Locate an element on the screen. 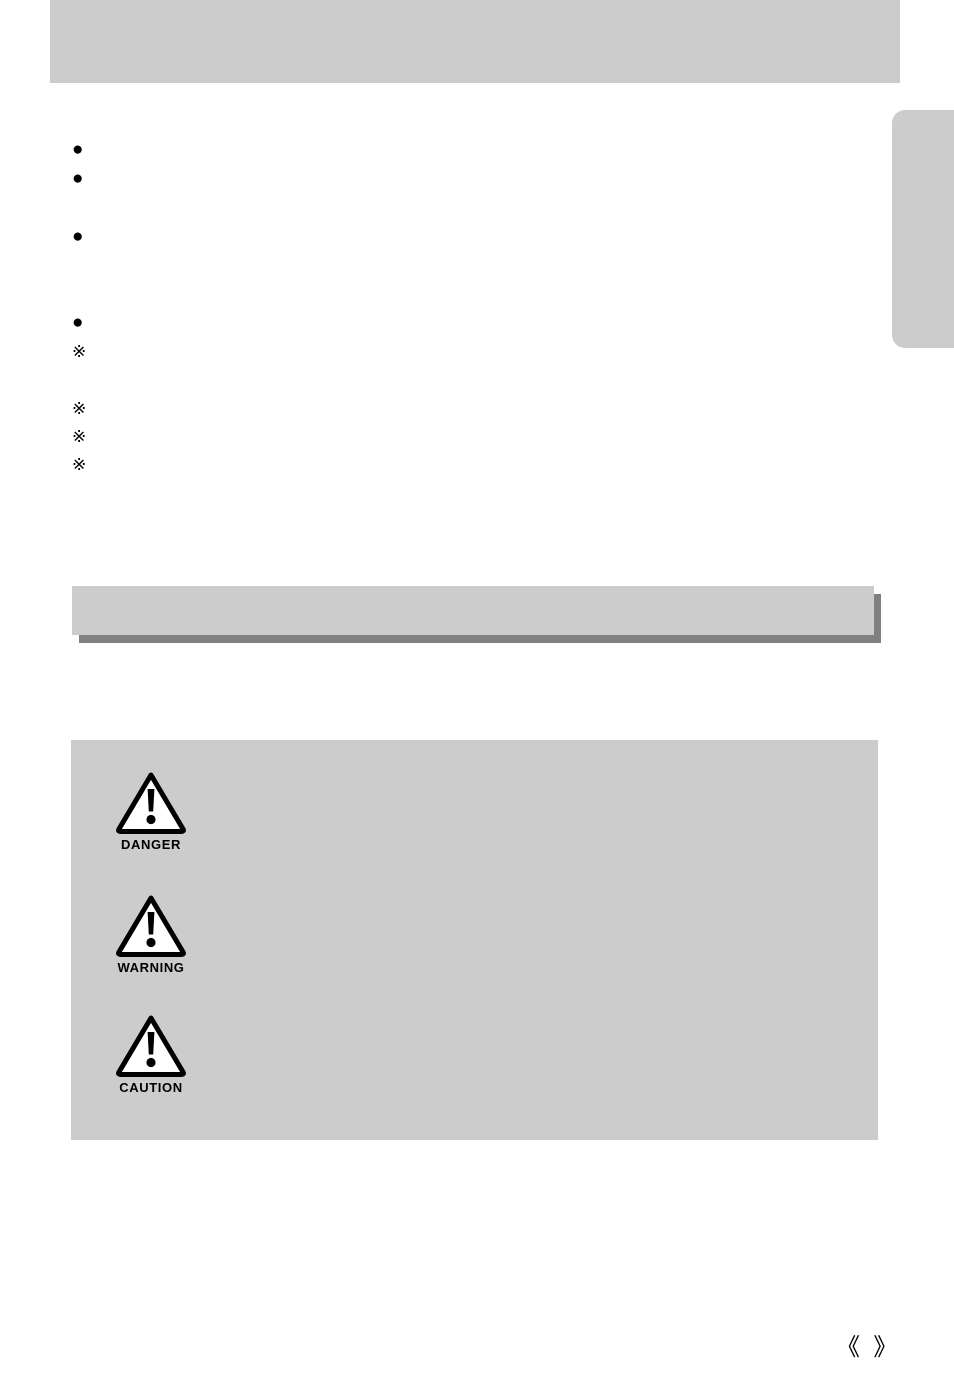 The image size is (954, 1394). page-header-band is located at coordinates (475, 41).